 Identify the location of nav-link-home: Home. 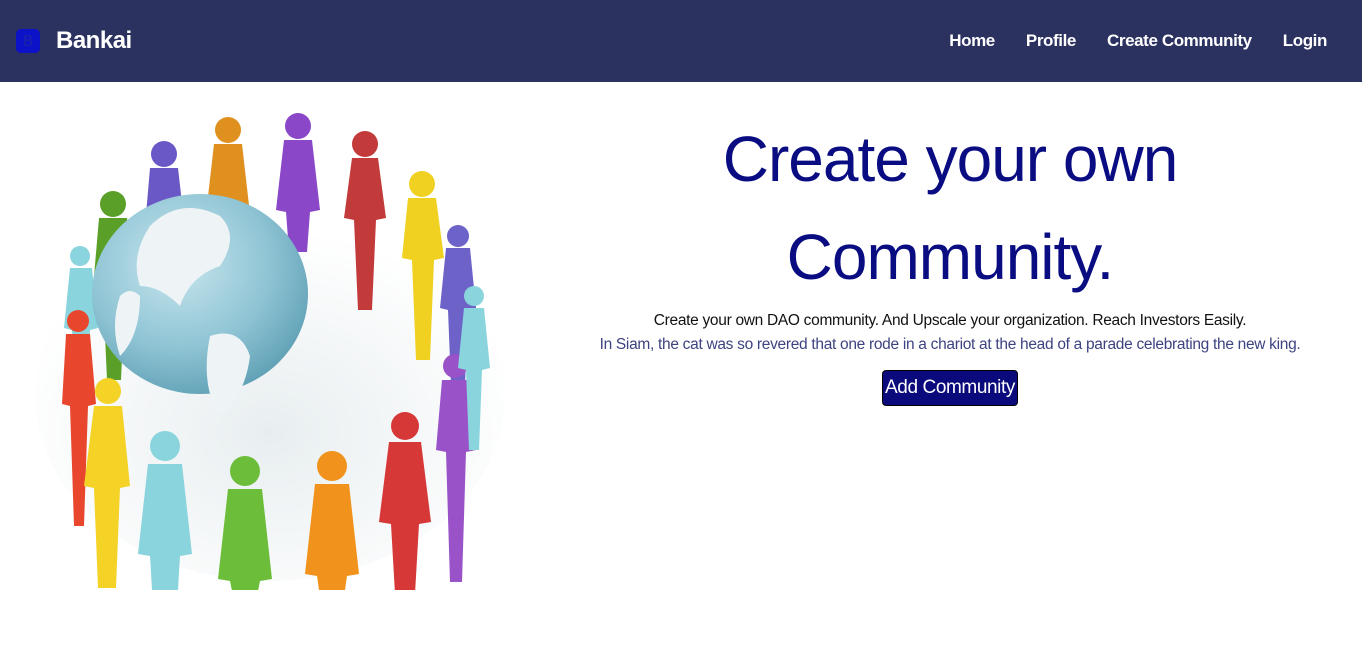
(972, 41).